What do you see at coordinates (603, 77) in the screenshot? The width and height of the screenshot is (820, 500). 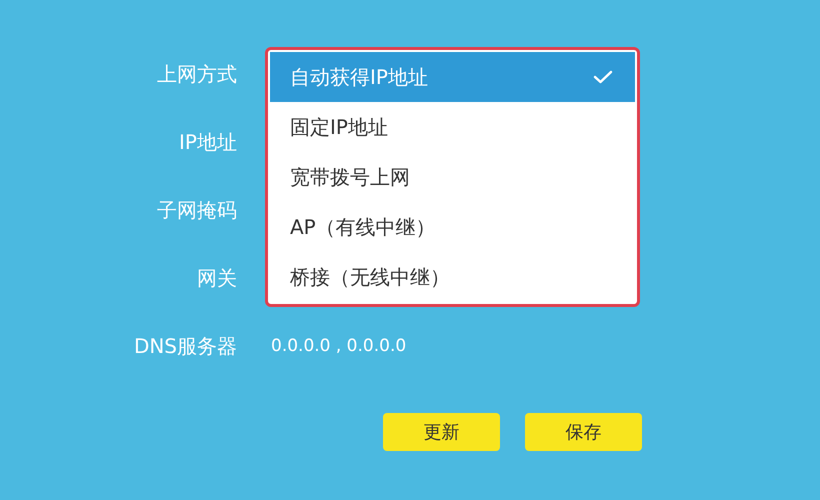 I see `check-icon` at bounding box center [603, 77].